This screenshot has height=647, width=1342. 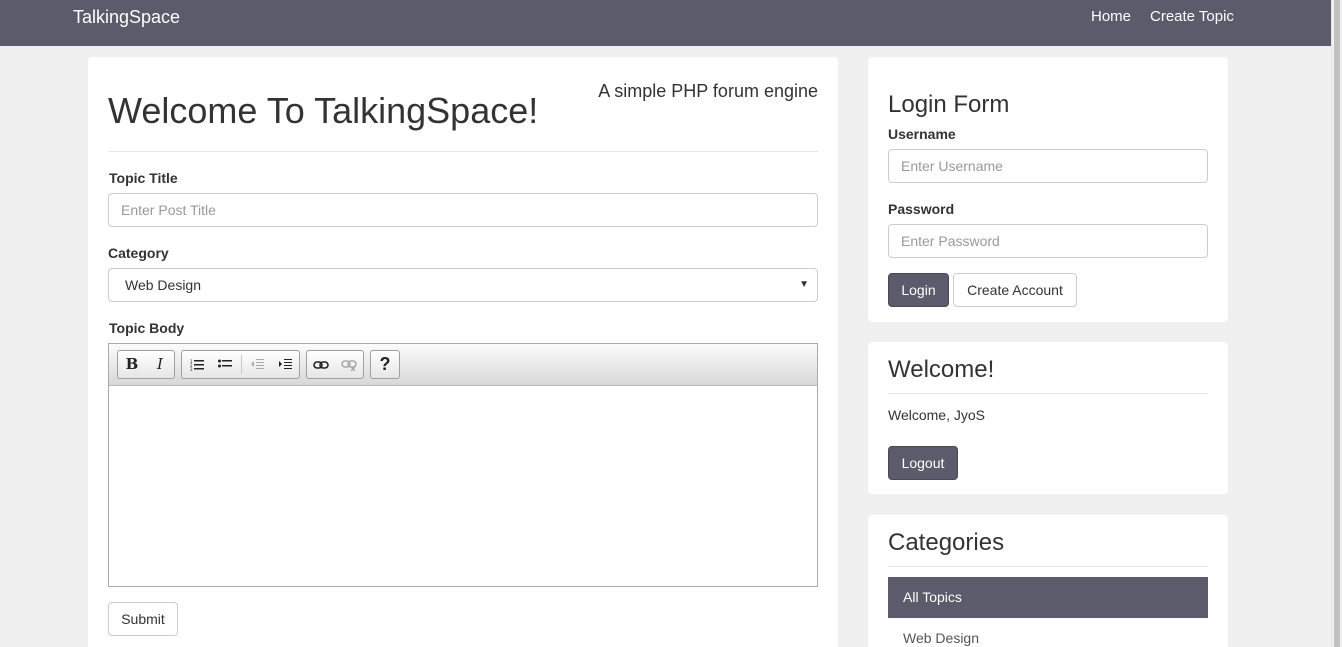 I want to click on submit-button: Submit, so click(x=143, y=619).